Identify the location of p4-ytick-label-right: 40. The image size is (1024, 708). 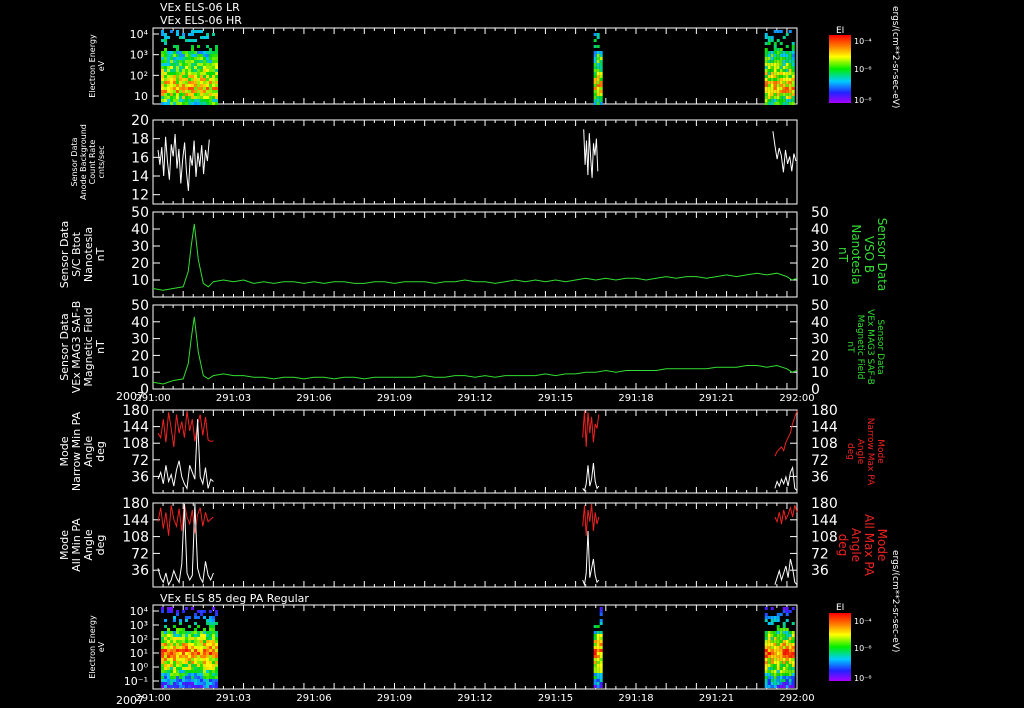
(820, 323).